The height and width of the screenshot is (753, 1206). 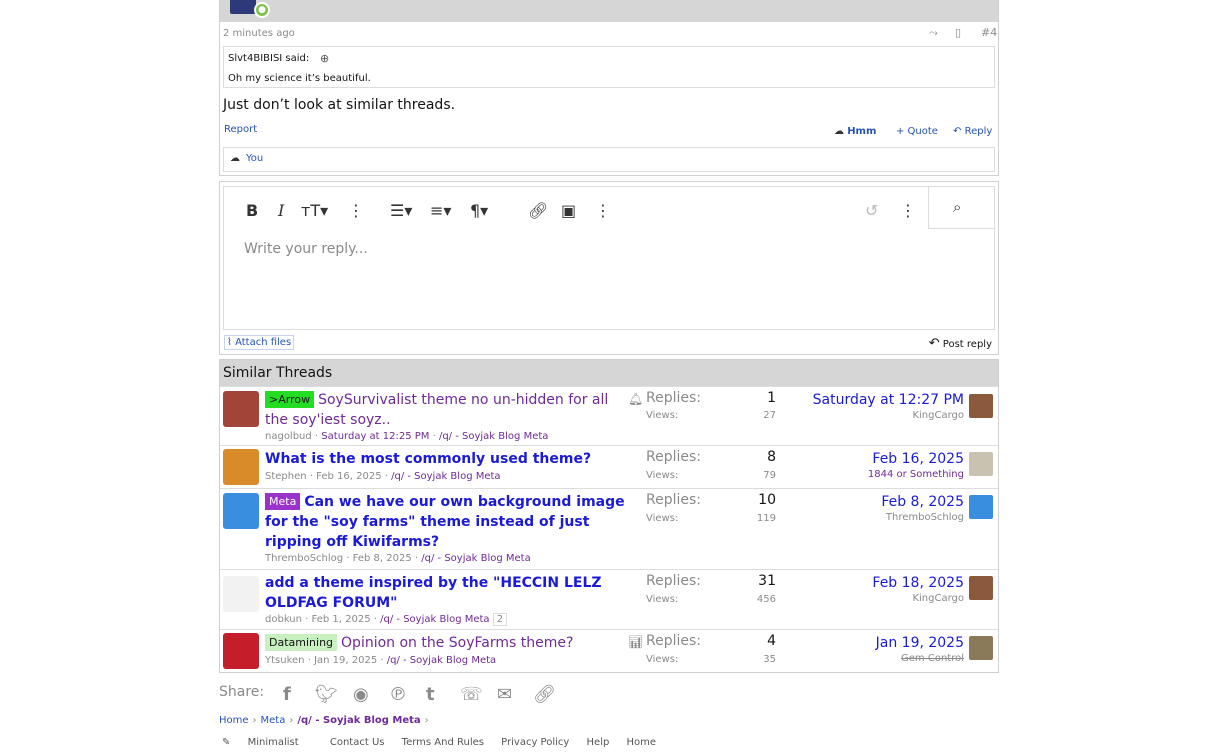 I want to click on last-post-user: ThremboSchlog, so click(x=864, y=517).